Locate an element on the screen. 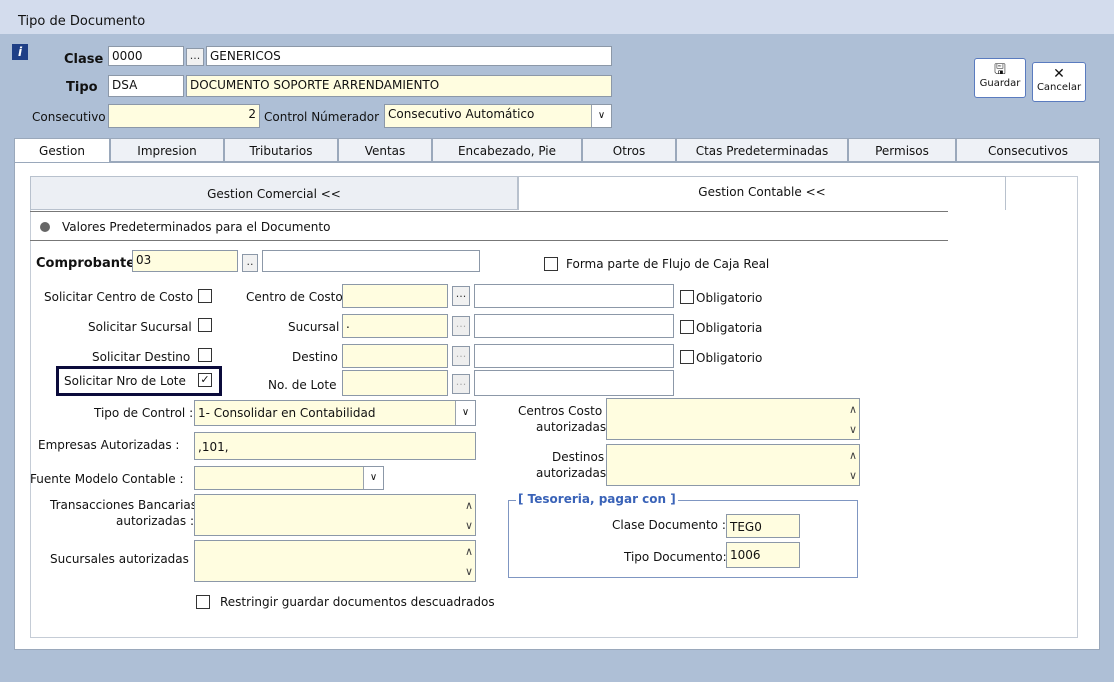 The width and height of the screenshot is (1114, 682). destinos-aut-label-line2: autorizadas is located at coordinates (571, 473).